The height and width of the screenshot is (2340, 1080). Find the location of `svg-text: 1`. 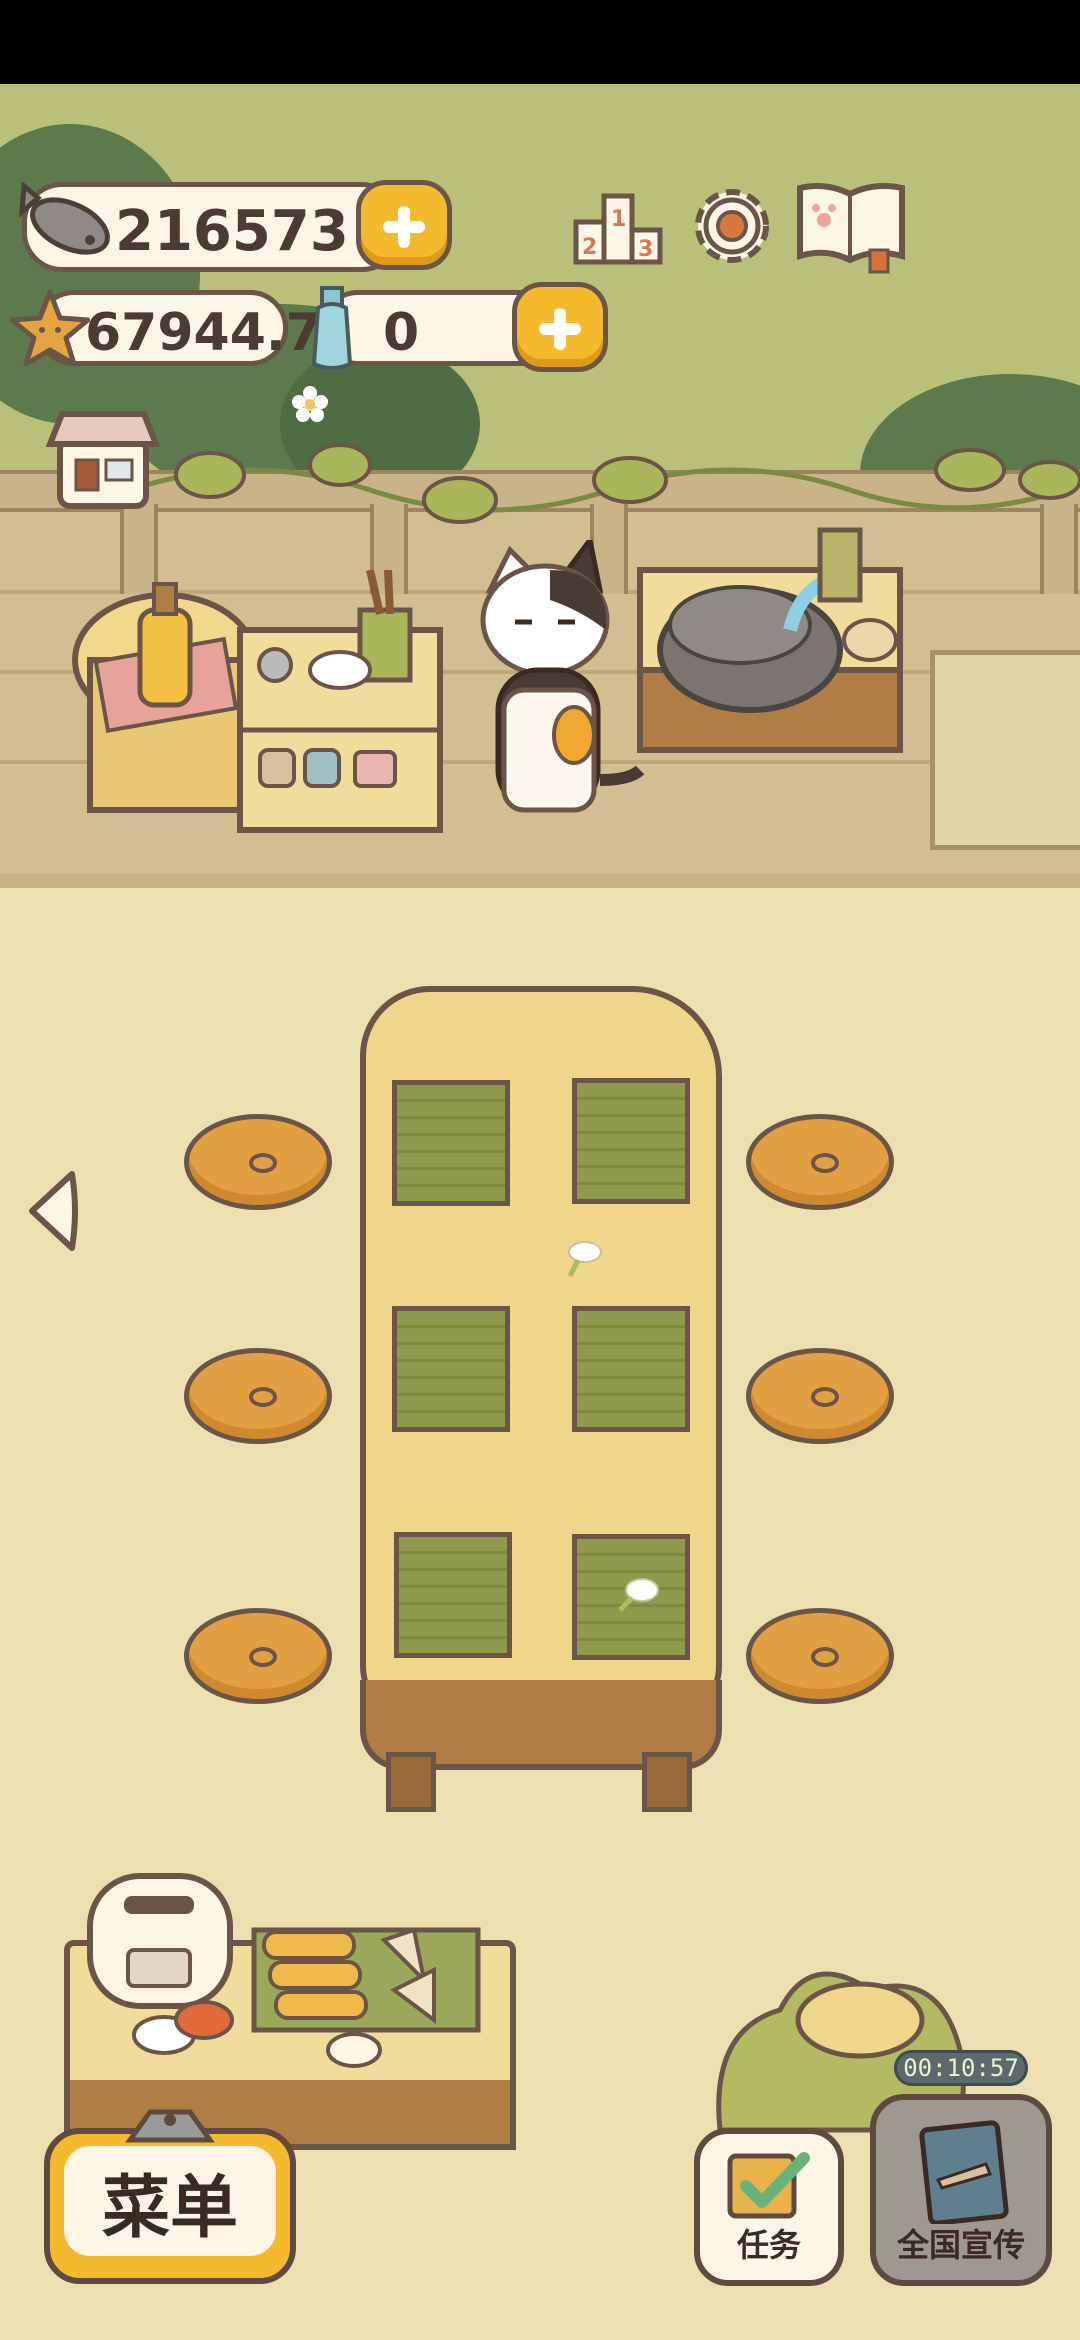

svg-text: 1 is located at coordinates (618, 219).